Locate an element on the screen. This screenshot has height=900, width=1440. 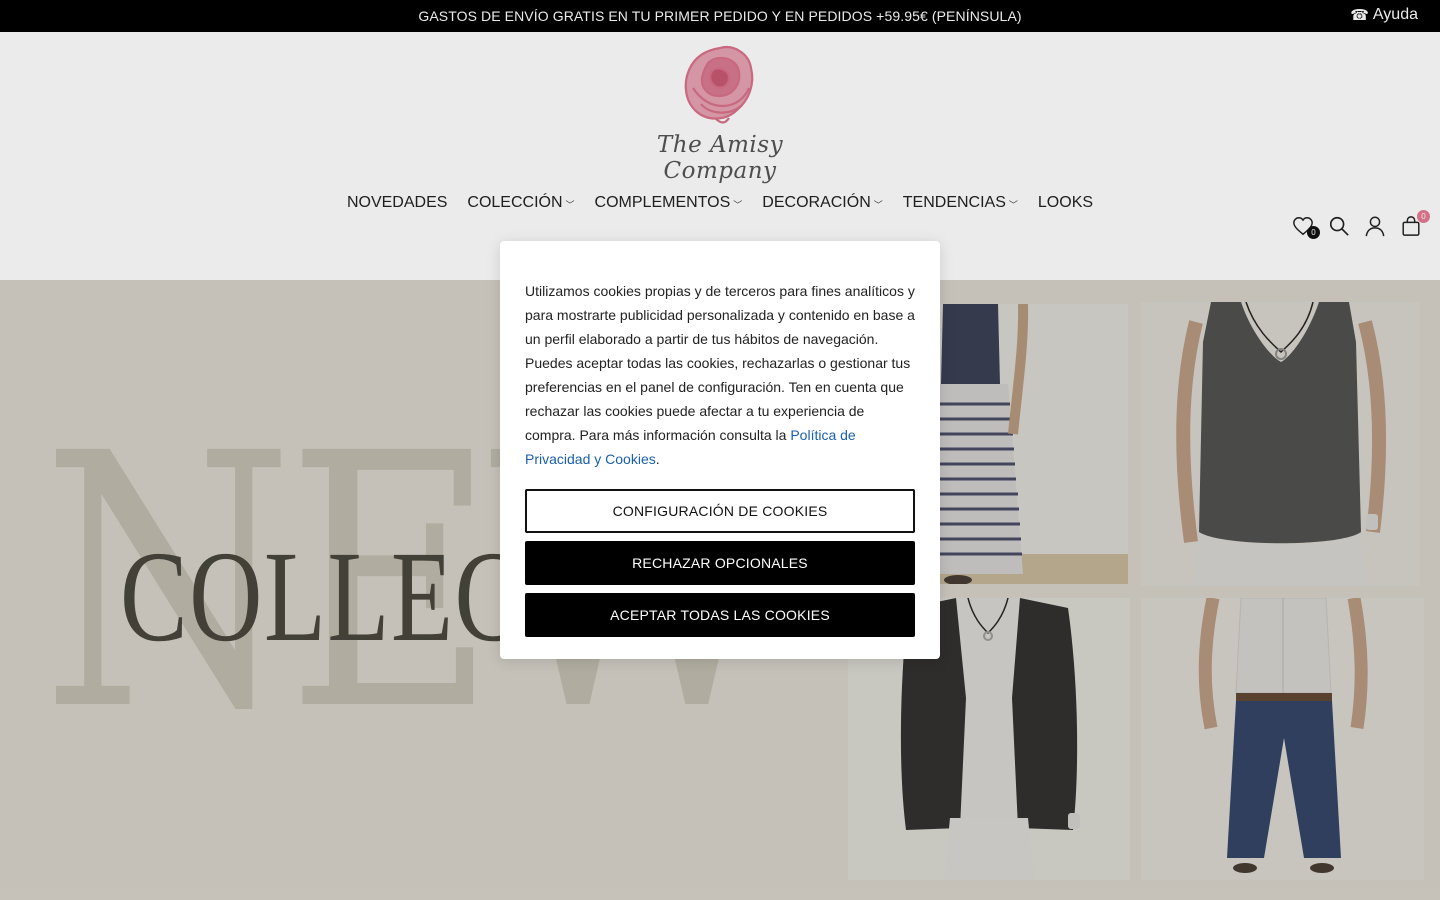
reject-optional-cookies-button: RECHAZAR OPCIONALES is located at coordinates (720, 563).